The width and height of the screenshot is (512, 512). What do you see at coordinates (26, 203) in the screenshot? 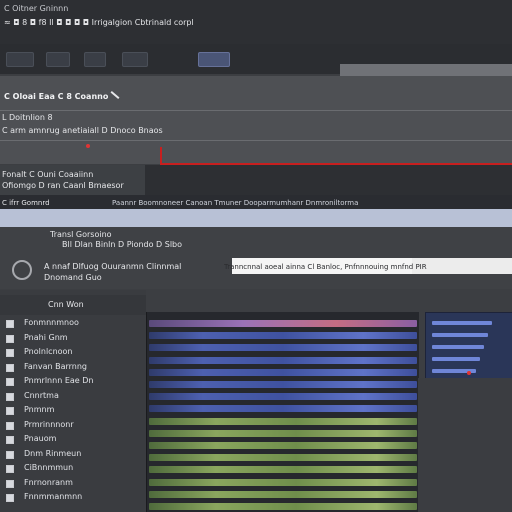
I see `header-line-6: C ifrr Gomnrd` at bounding box center [26, 203].